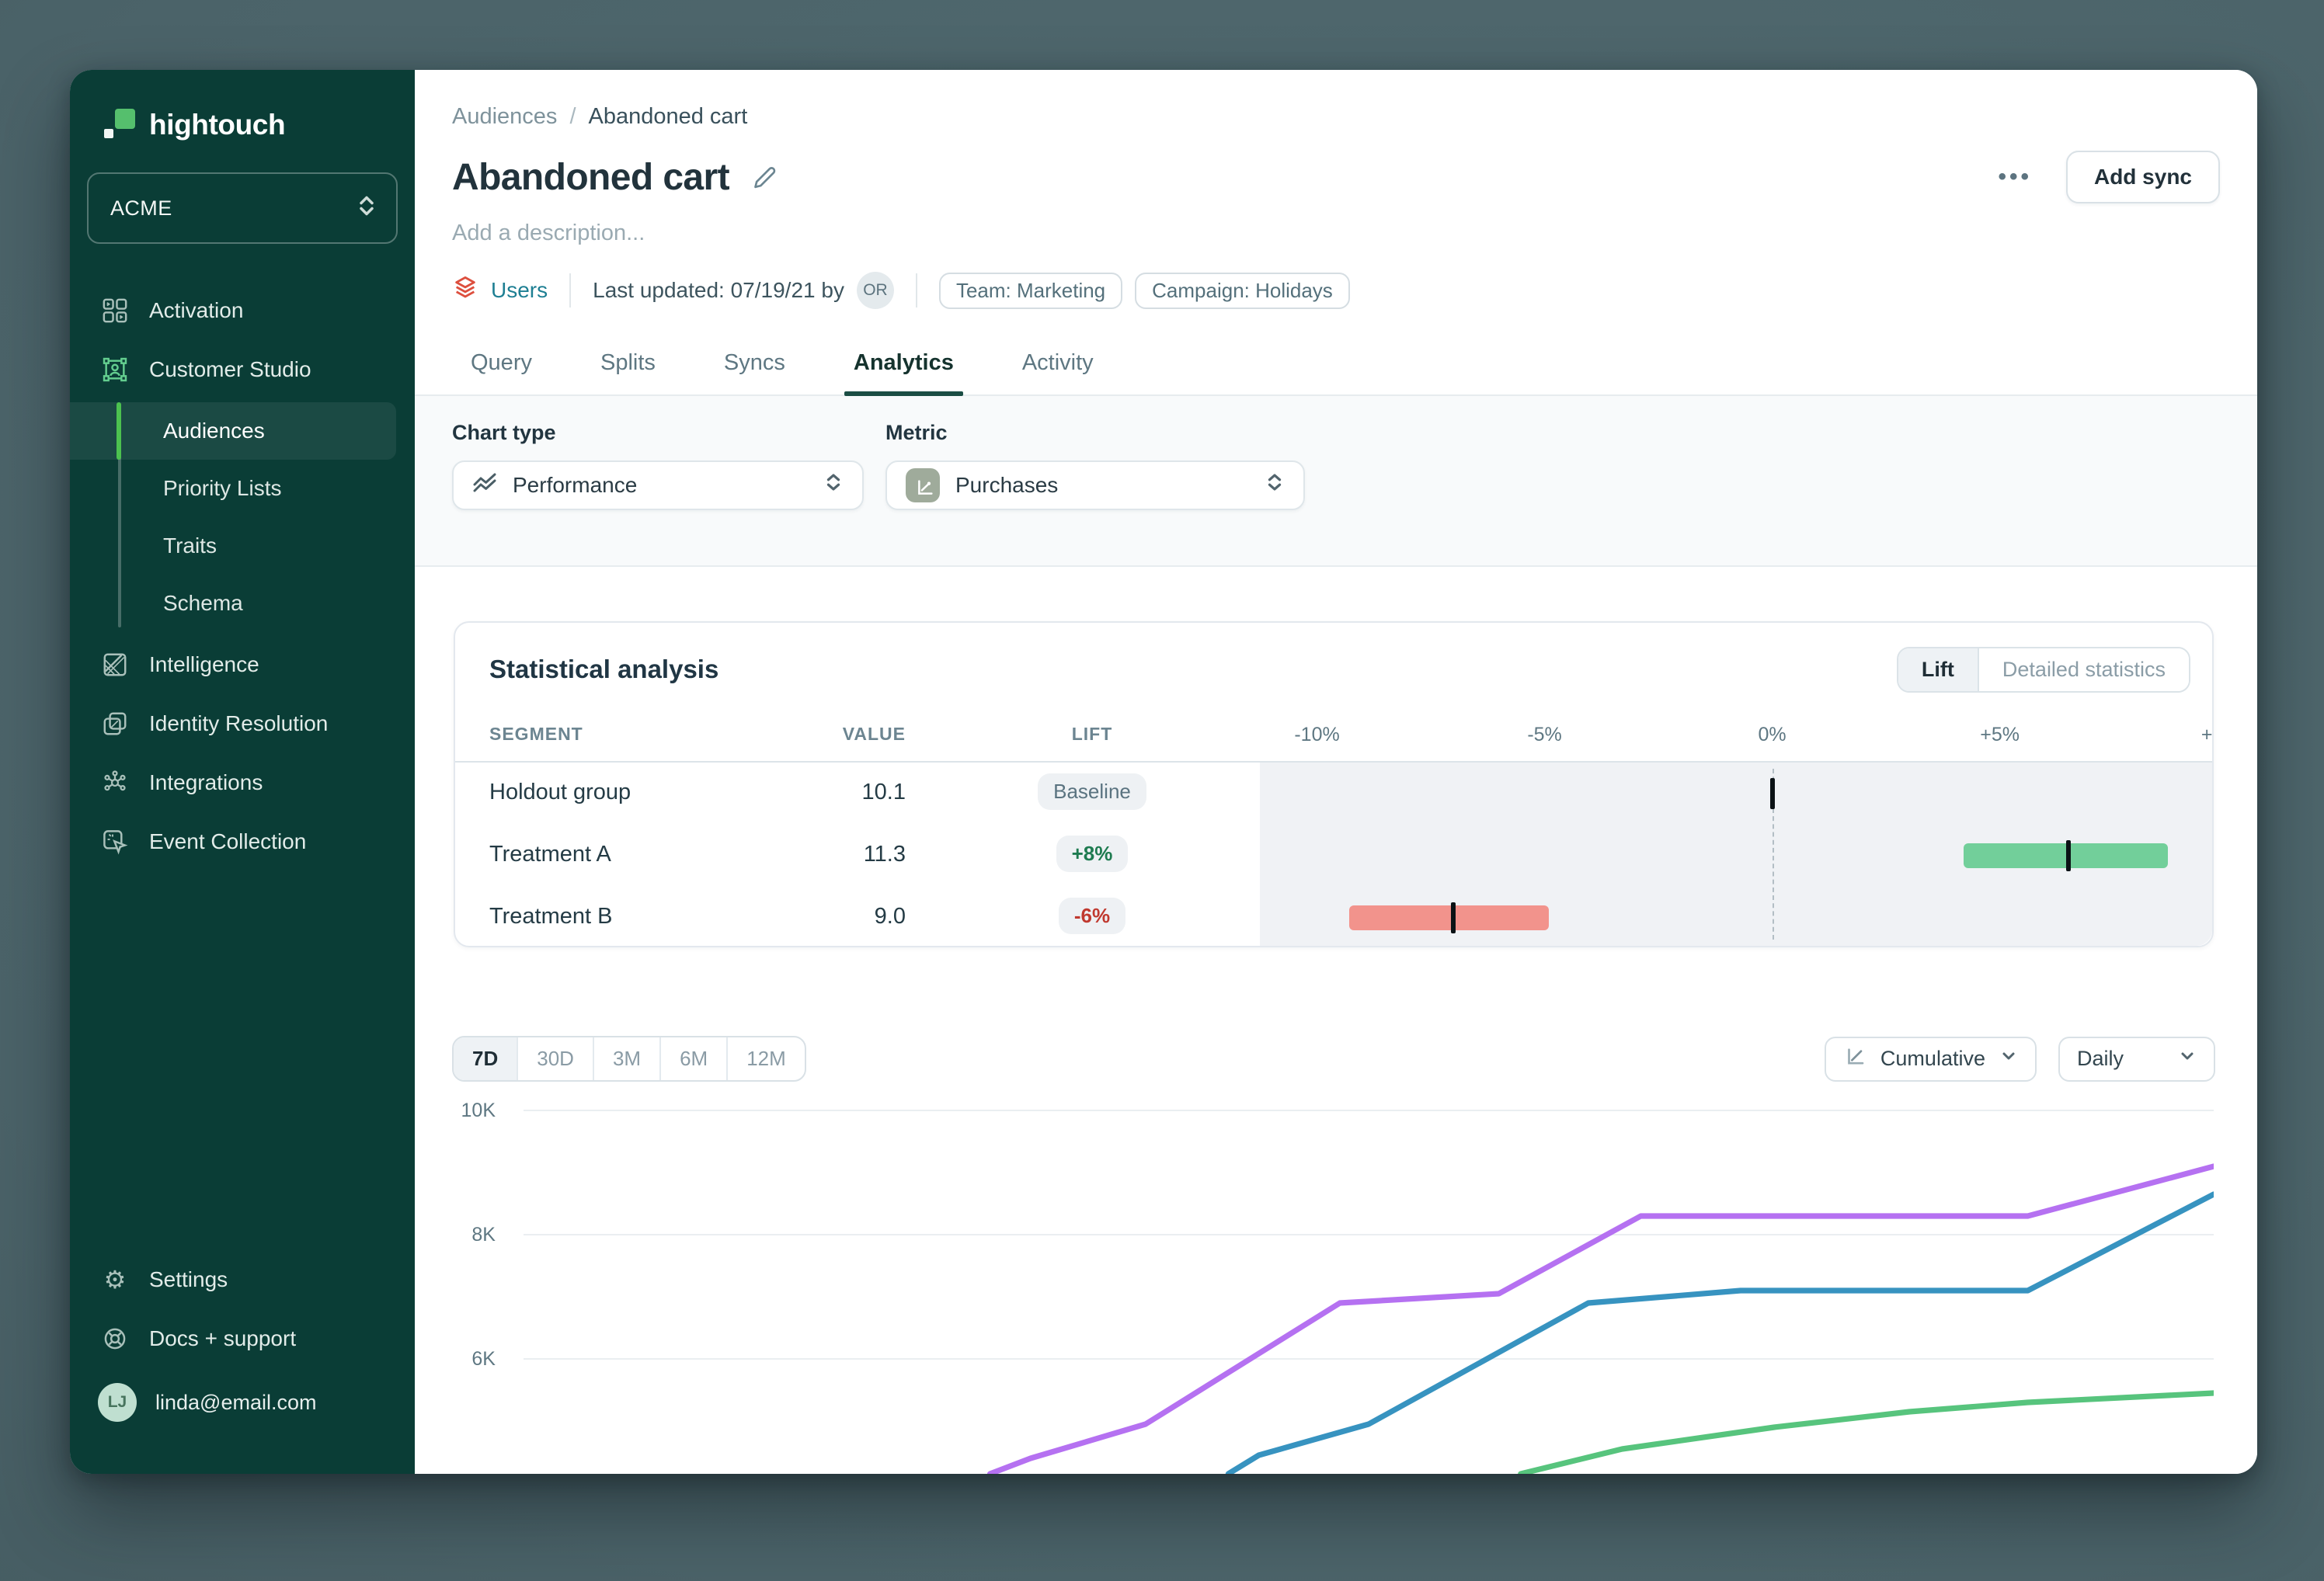 This screenshot has height=1581, width=2324. I want to click on tab-bar: Query Splits Syncs Analytics Activity, so click(1336, 363).